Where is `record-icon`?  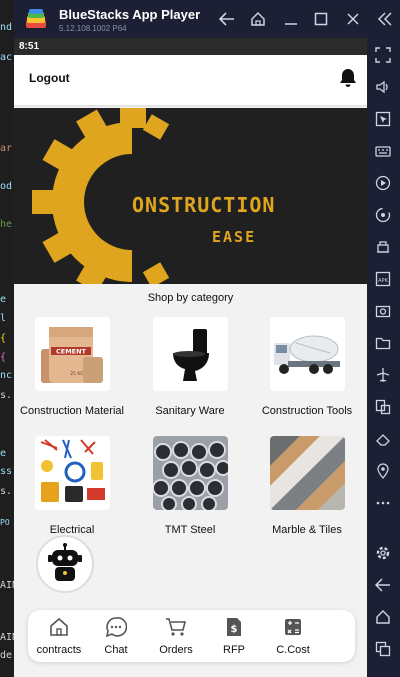
record-icon is located at coordinates (383, 183).